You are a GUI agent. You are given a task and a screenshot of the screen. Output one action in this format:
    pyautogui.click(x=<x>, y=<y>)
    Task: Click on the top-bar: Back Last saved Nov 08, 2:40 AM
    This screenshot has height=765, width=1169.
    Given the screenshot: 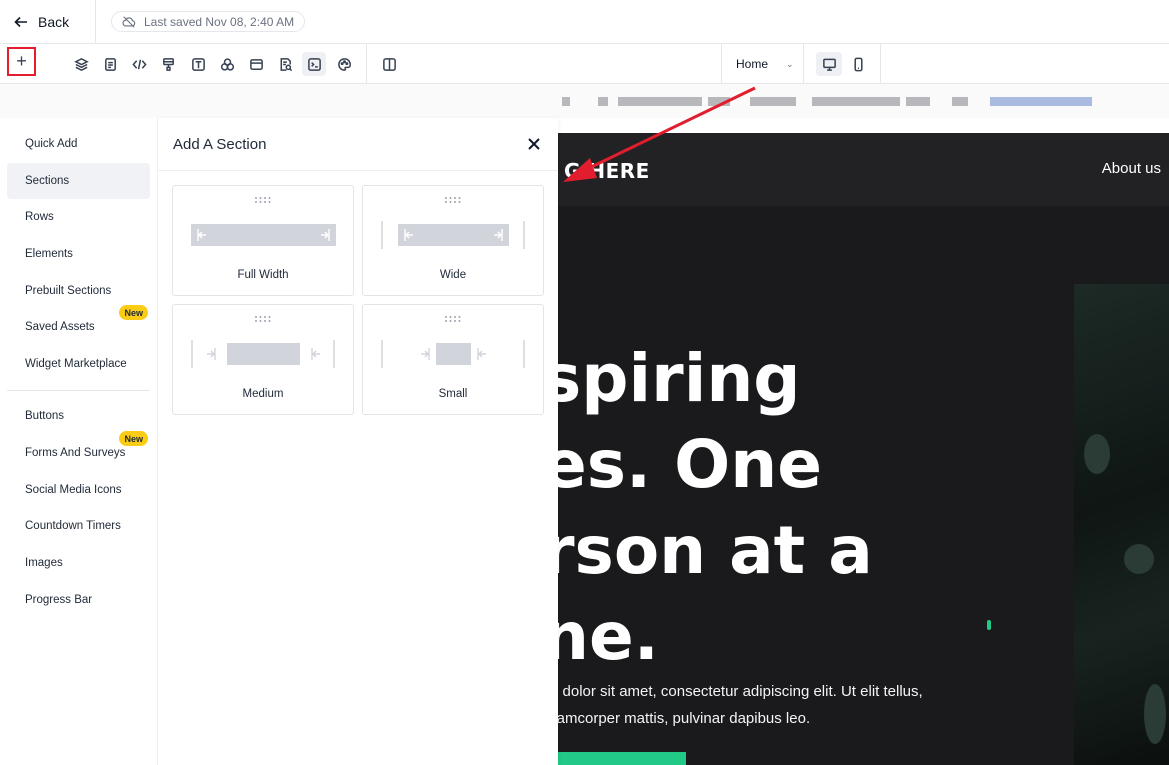 What is the action you would take?
    pyautogui.click(x=584, y=22)
    